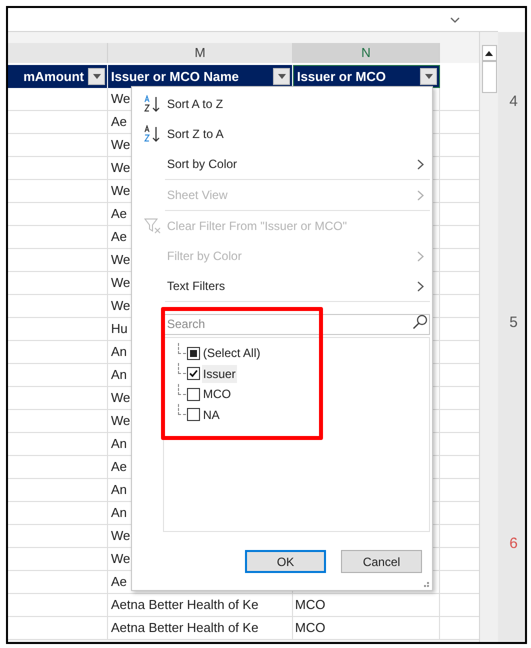 This screenshot has height=648, width=531. What do you see at coordinates (513, 323) in the screenshot?
I see `page-number: 5` at bounding box center [513, 323].